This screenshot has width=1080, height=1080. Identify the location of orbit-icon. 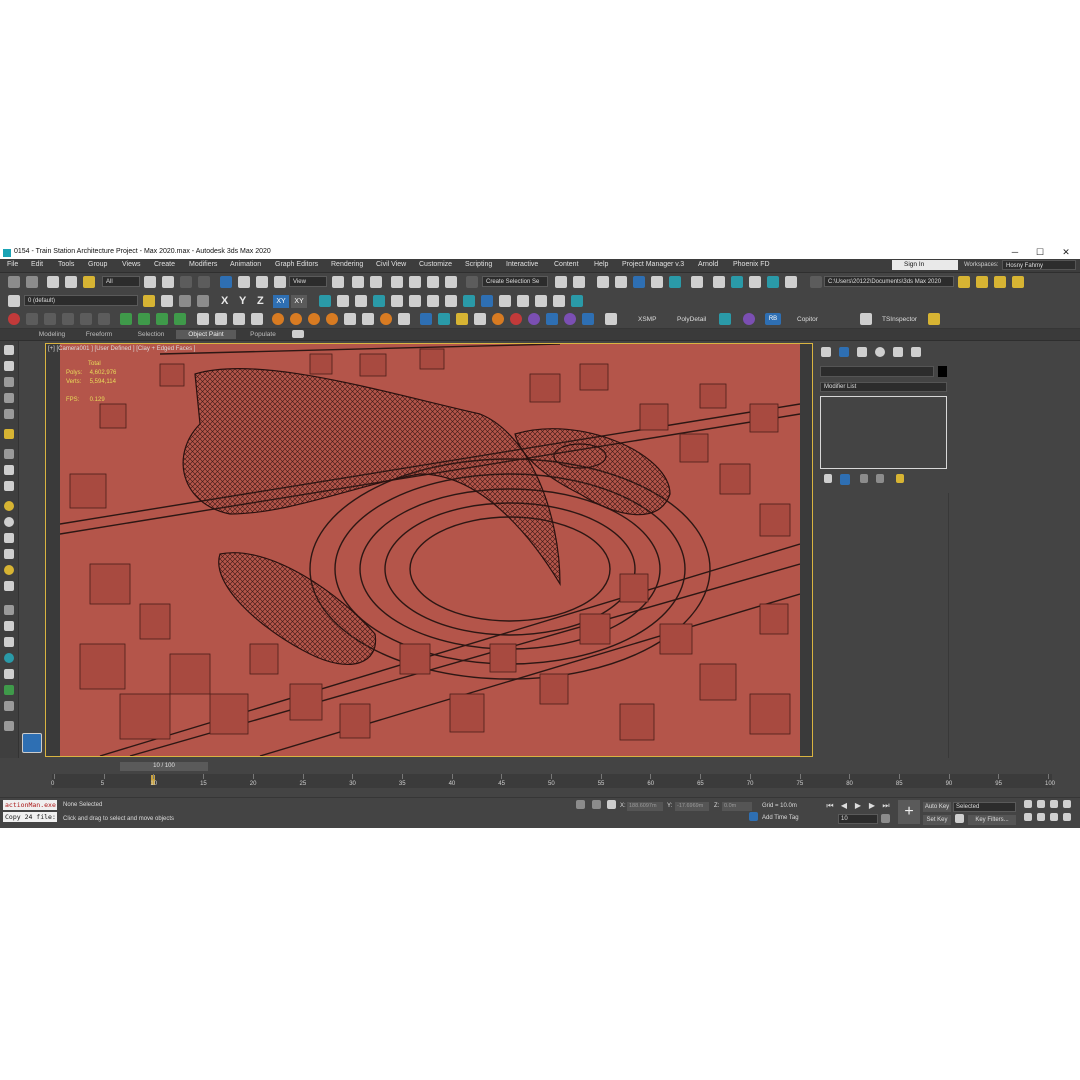
(1054, 817).